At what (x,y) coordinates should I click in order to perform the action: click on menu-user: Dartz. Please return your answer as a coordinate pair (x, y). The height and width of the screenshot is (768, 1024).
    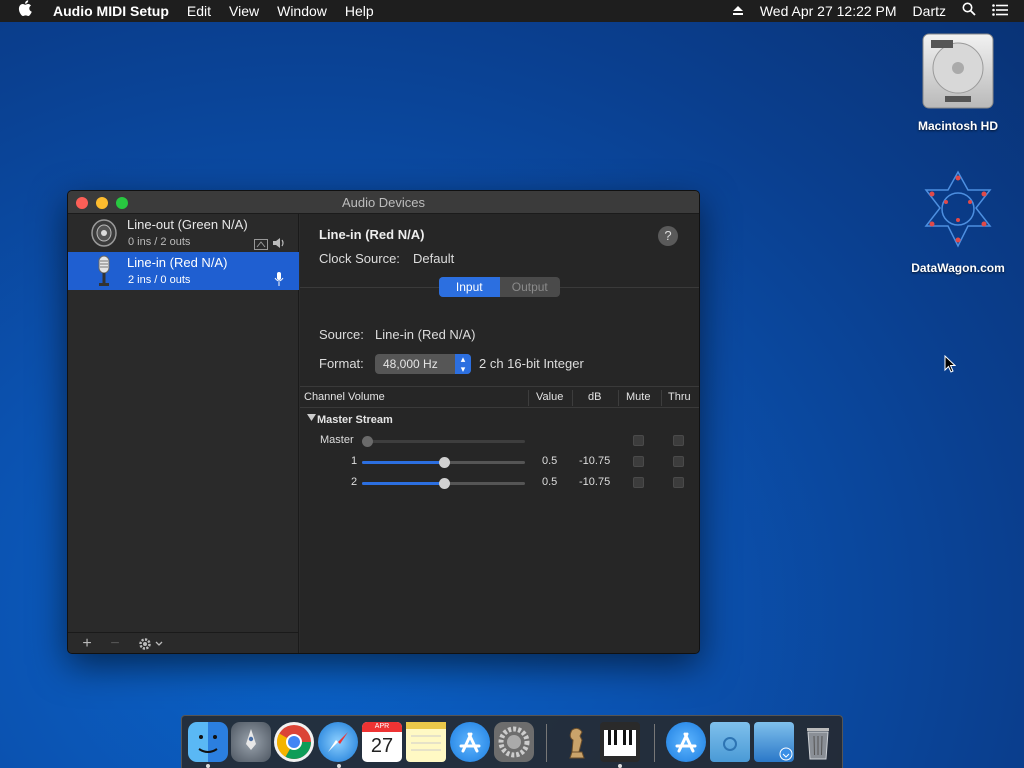
    Looking at the image, I should click on (929, 11).